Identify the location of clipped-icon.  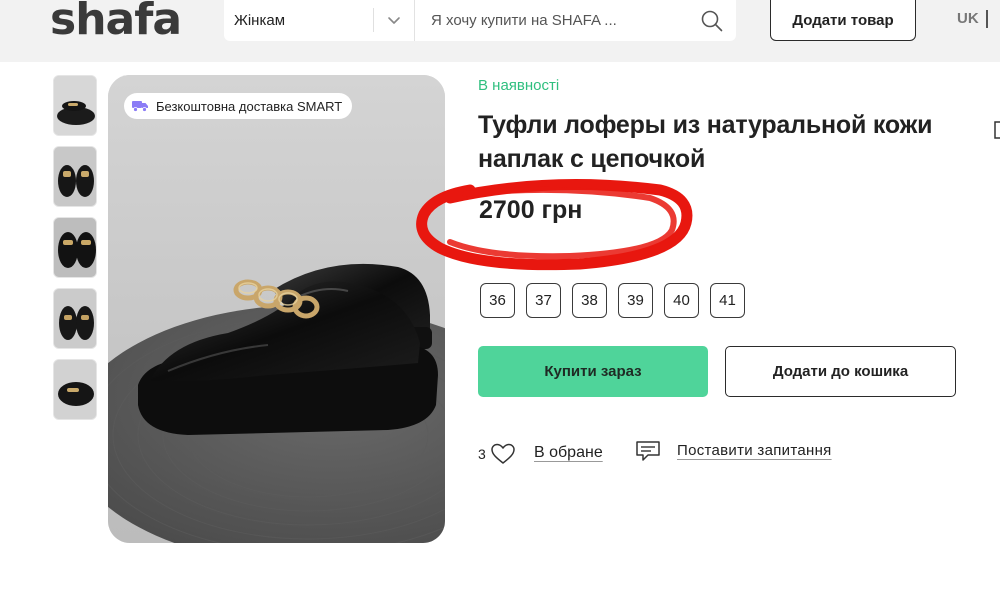
(997, 130).